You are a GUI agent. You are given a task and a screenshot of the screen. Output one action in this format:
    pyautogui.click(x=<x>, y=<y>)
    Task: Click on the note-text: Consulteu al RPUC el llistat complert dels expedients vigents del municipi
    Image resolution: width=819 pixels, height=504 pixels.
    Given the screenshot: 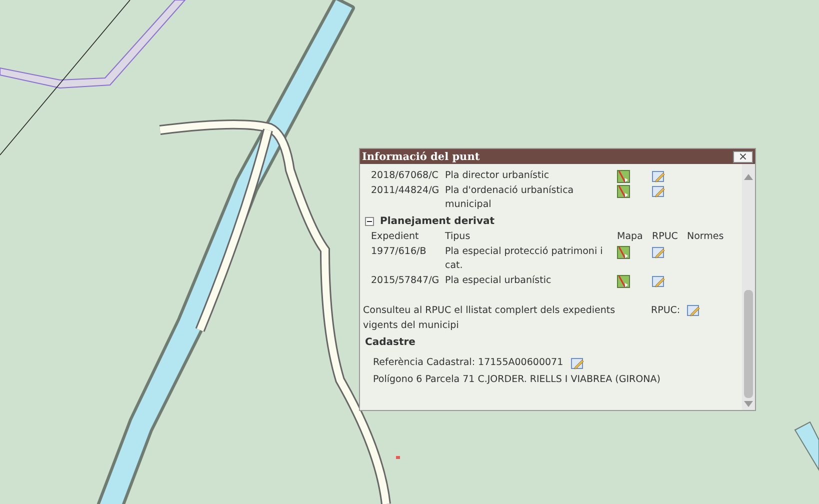 What is the action you would take?
    pyautogui.click(x=489, y=318)
    